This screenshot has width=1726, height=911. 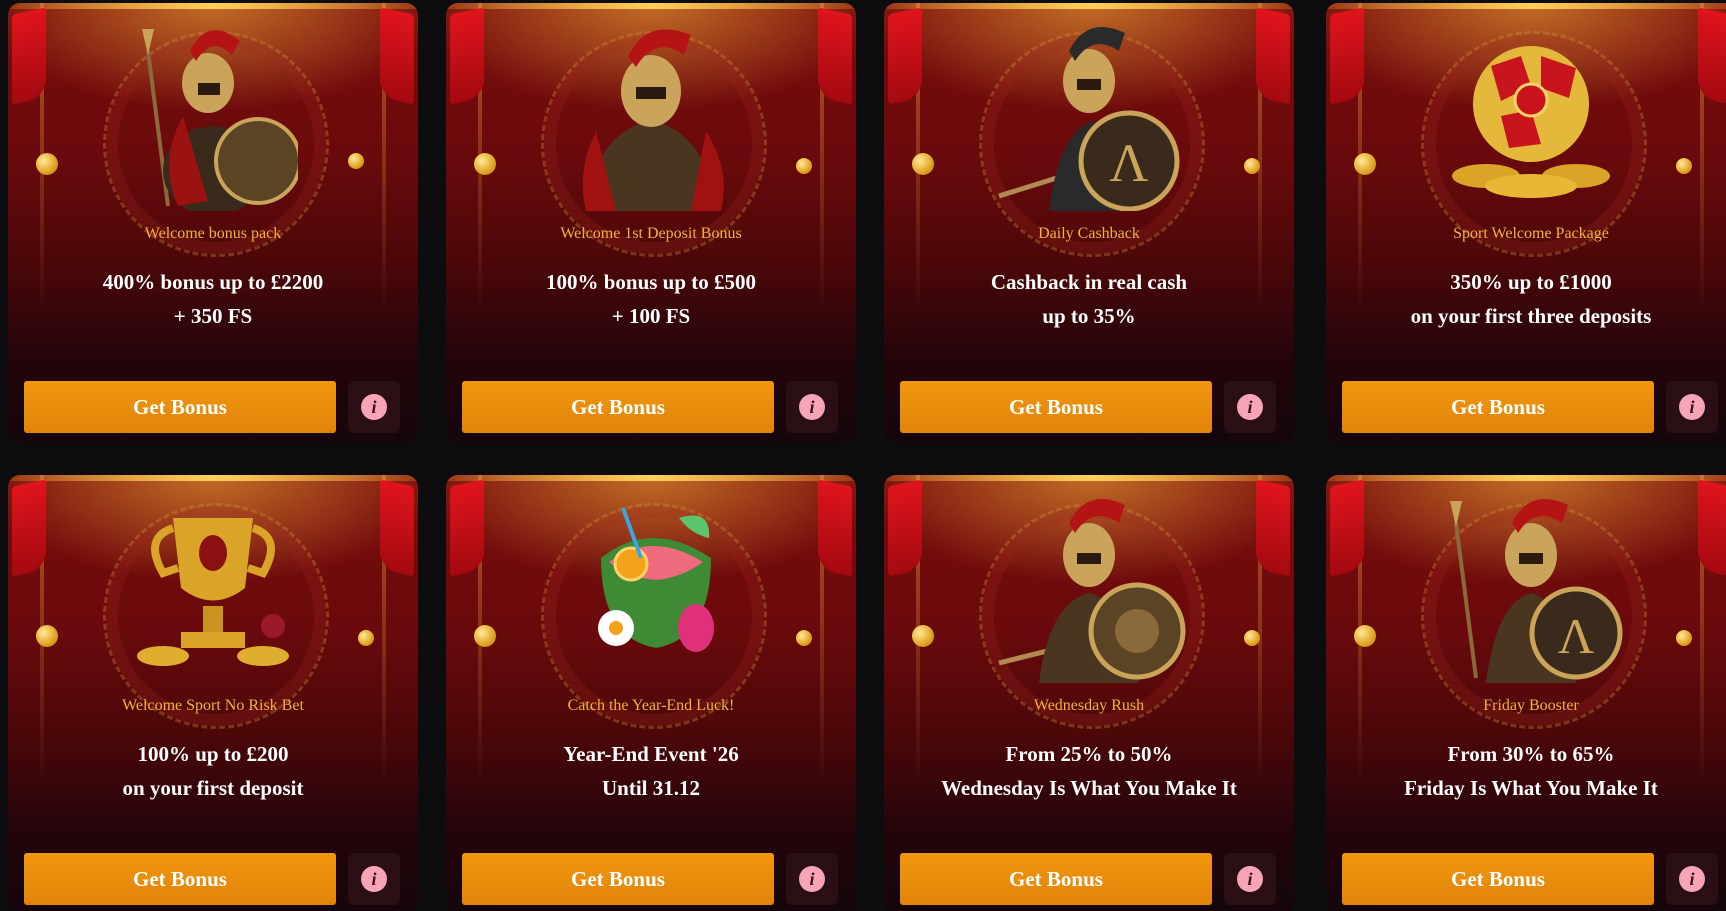 I want to click on bonus-offer: From 25% to 50%, so click(x=1089, y=754).